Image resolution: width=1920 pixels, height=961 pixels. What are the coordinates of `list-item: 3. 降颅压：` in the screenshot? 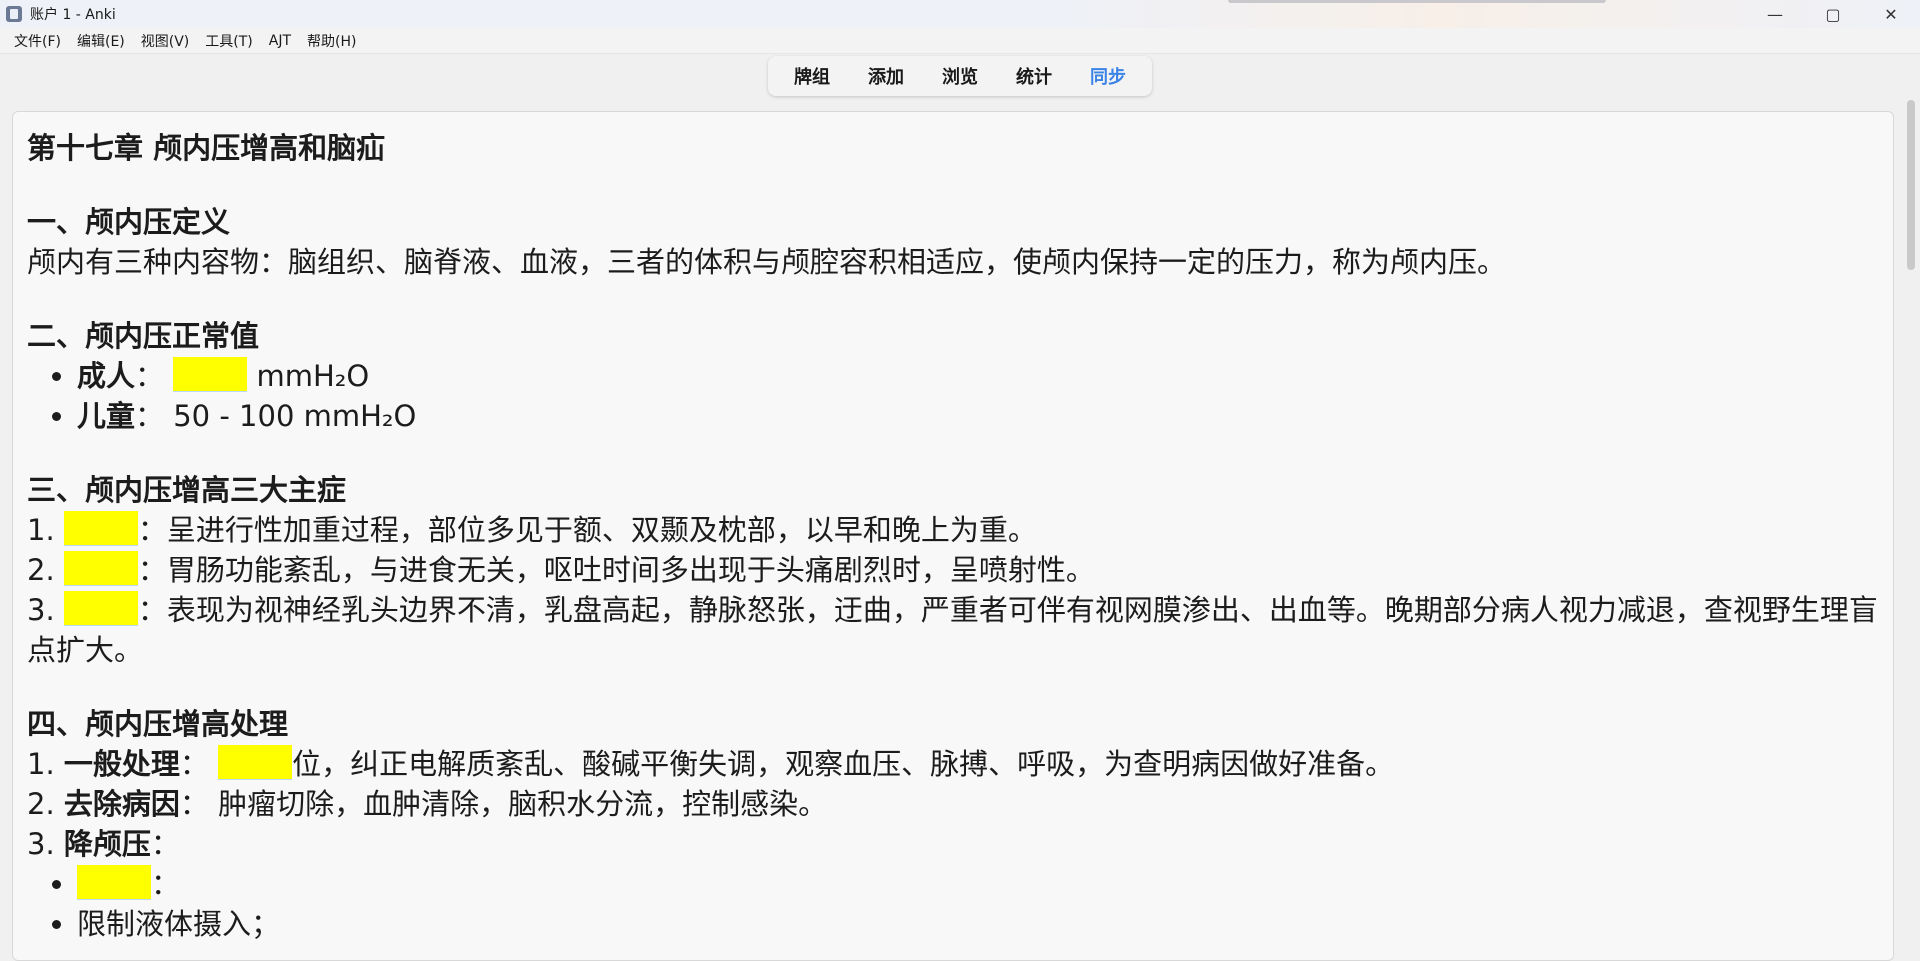 It's located at (103, 844).